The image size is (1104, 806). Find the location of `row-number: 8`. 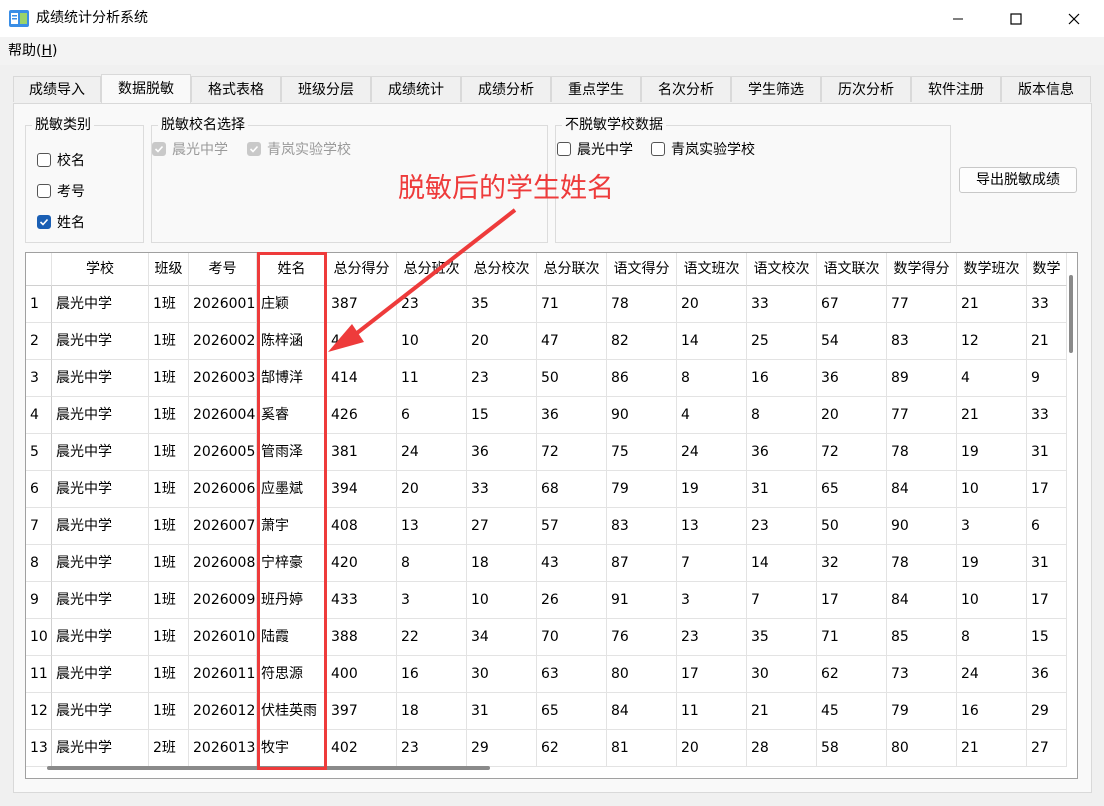

row-number: 8 is located at coordinates (39, 563).